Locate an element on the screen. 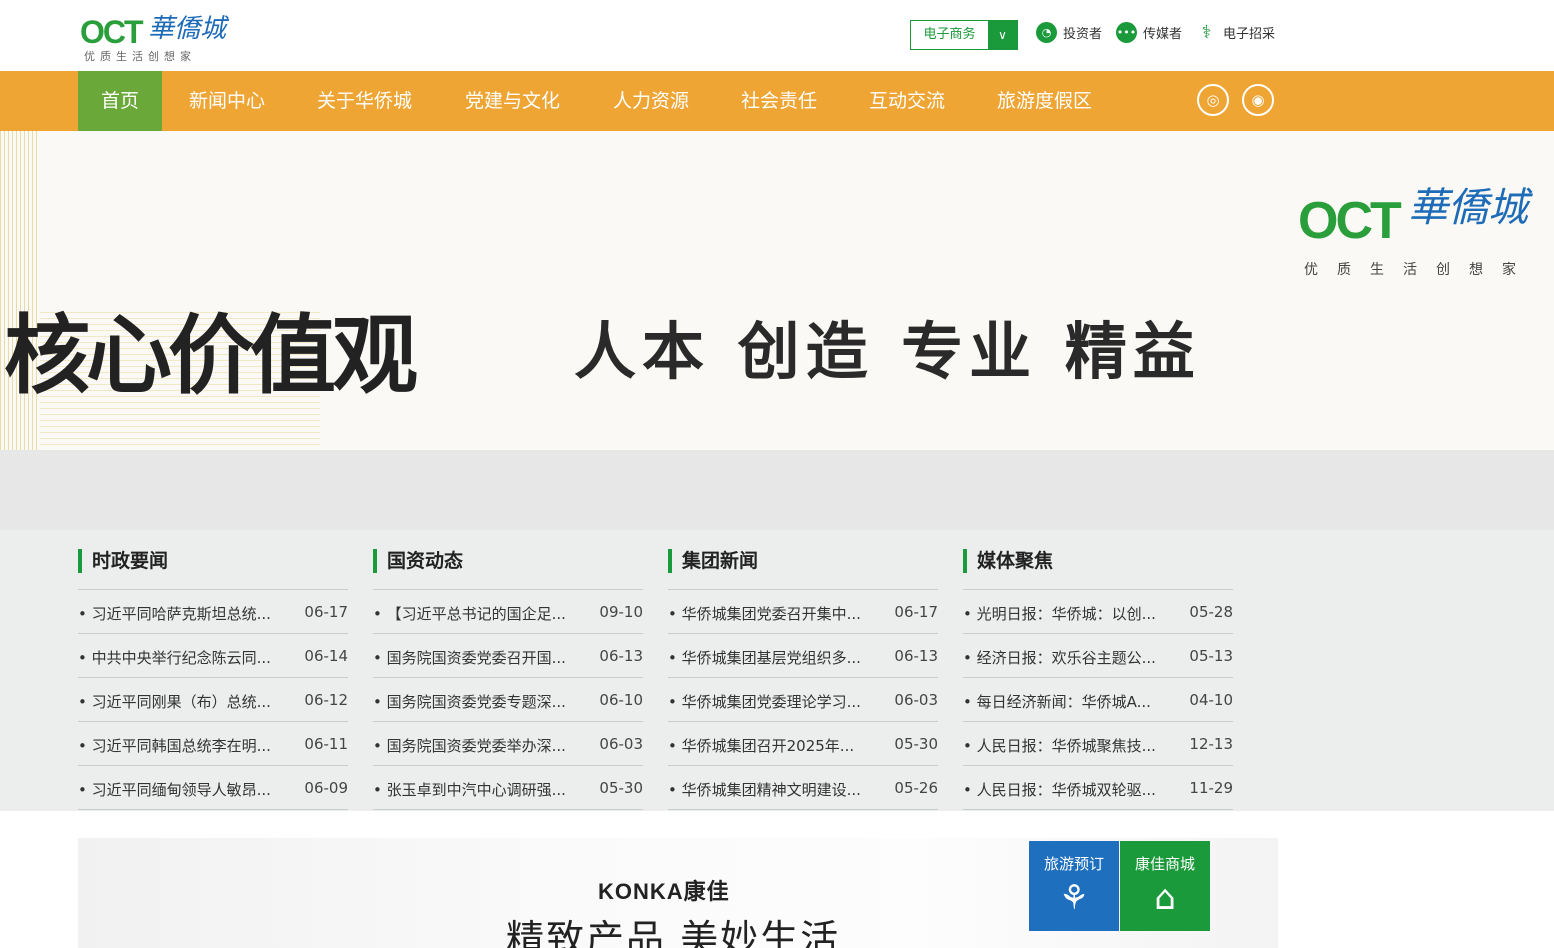 The width and height of the screenshot is (1554, 948). logo-slogan: 优质生活创想家 is located at coordinates (140, 56).